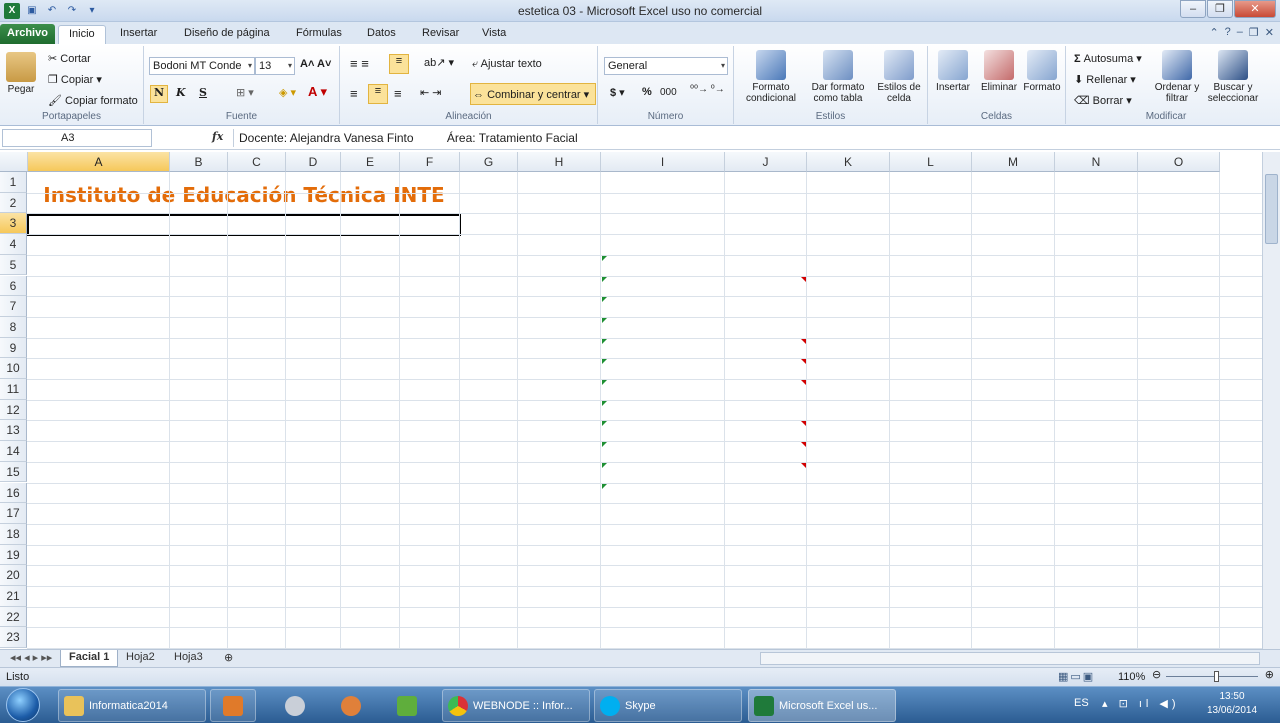 This screenshot has height=723, width=1280. What do you see at coordinates (13, 596) in the screenshot?
I see `row-header-21: 21` at bounding box center [13, 596].